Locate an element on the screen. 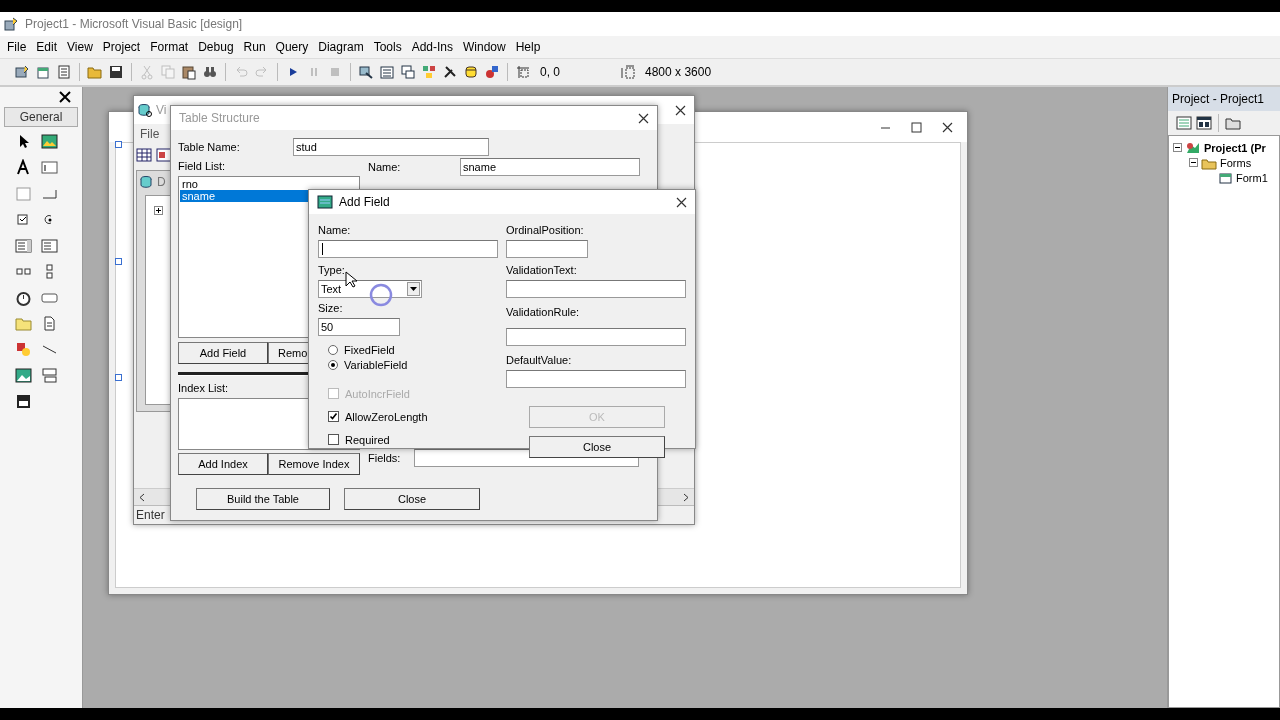 The width and height of the screenshot is (1280, 720). menu-item: Window is located at coordinates (484, 47).